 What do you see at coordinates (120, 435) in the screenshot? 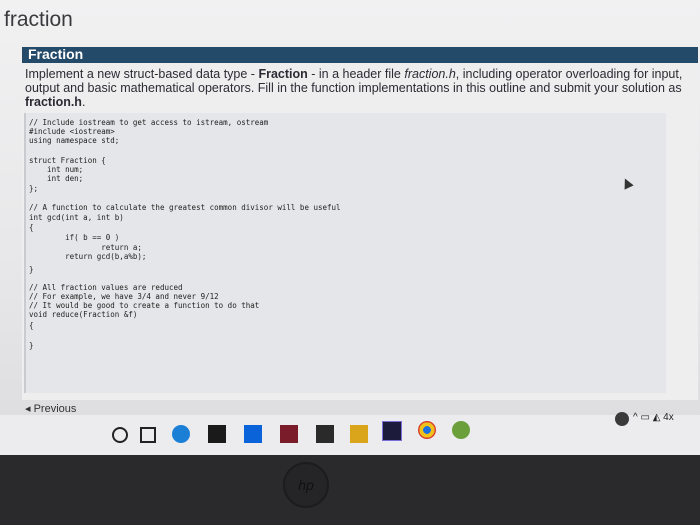
I see `start-icon` at bounding box center [120, 435].